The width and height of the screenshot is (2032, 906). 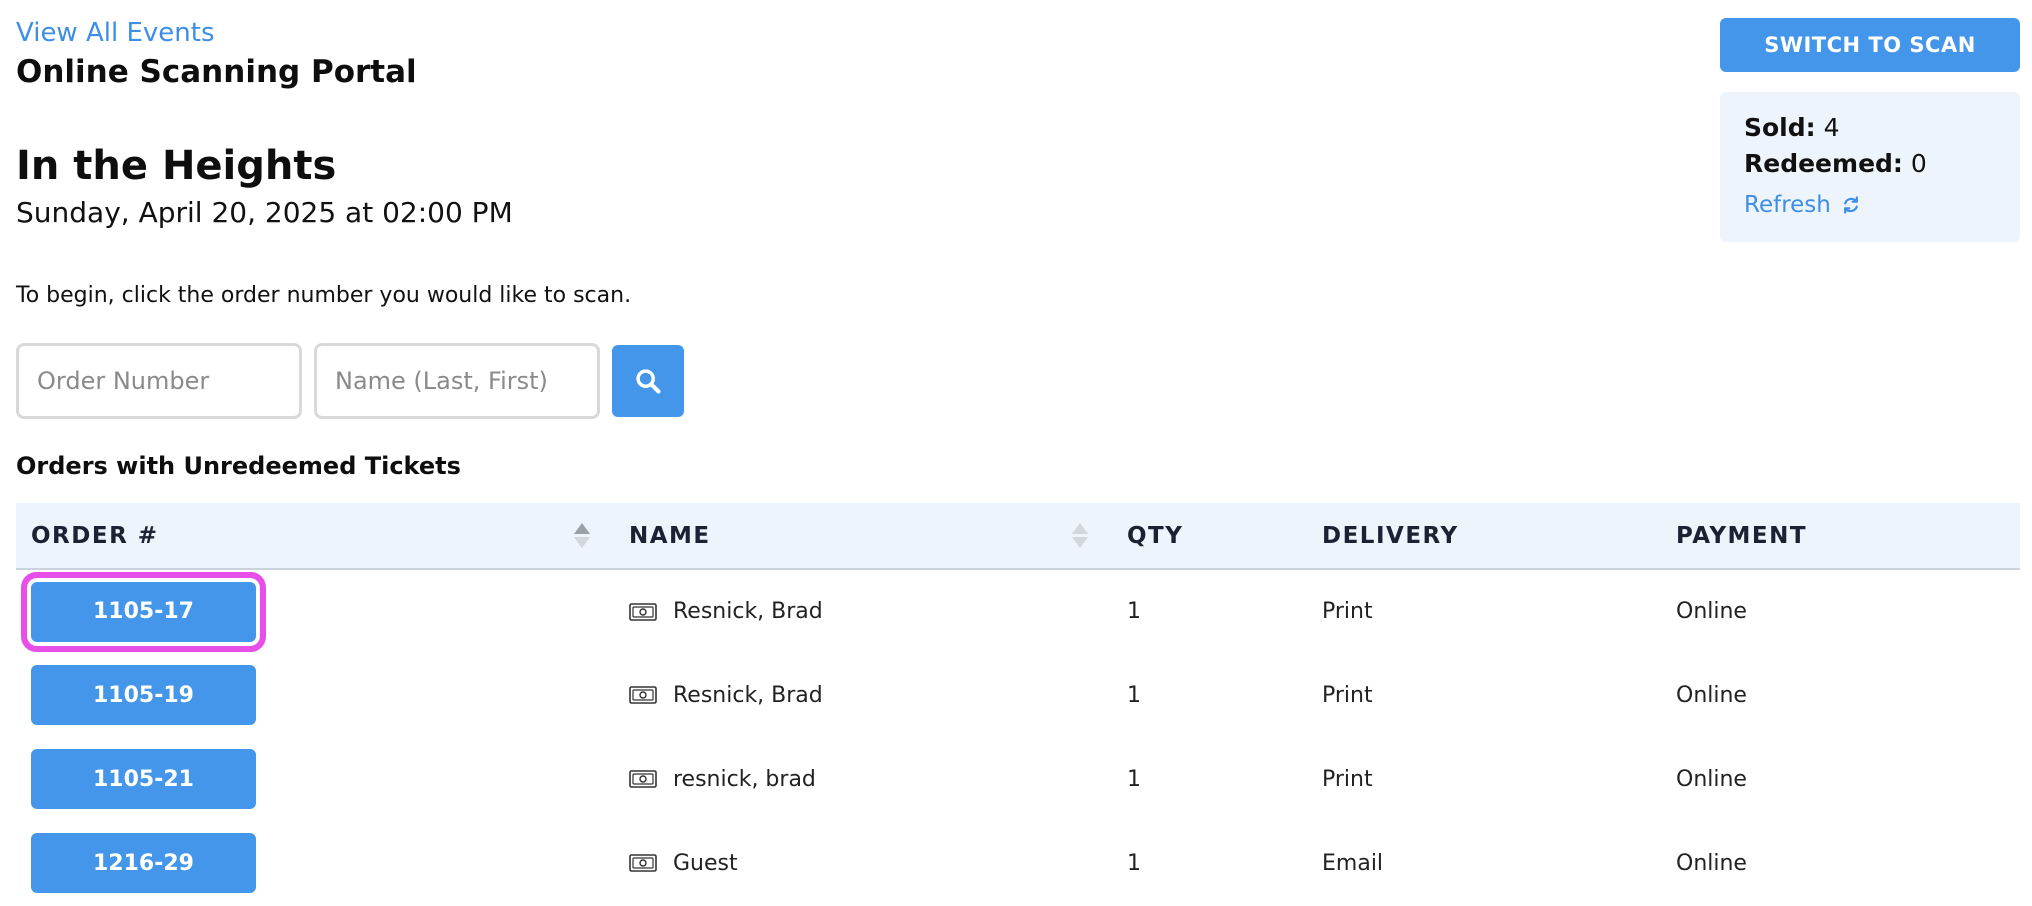 What do you see at coordinates (159, 381) in the screenshot?
I see `order-number-input` at bounding box center [159, 381].